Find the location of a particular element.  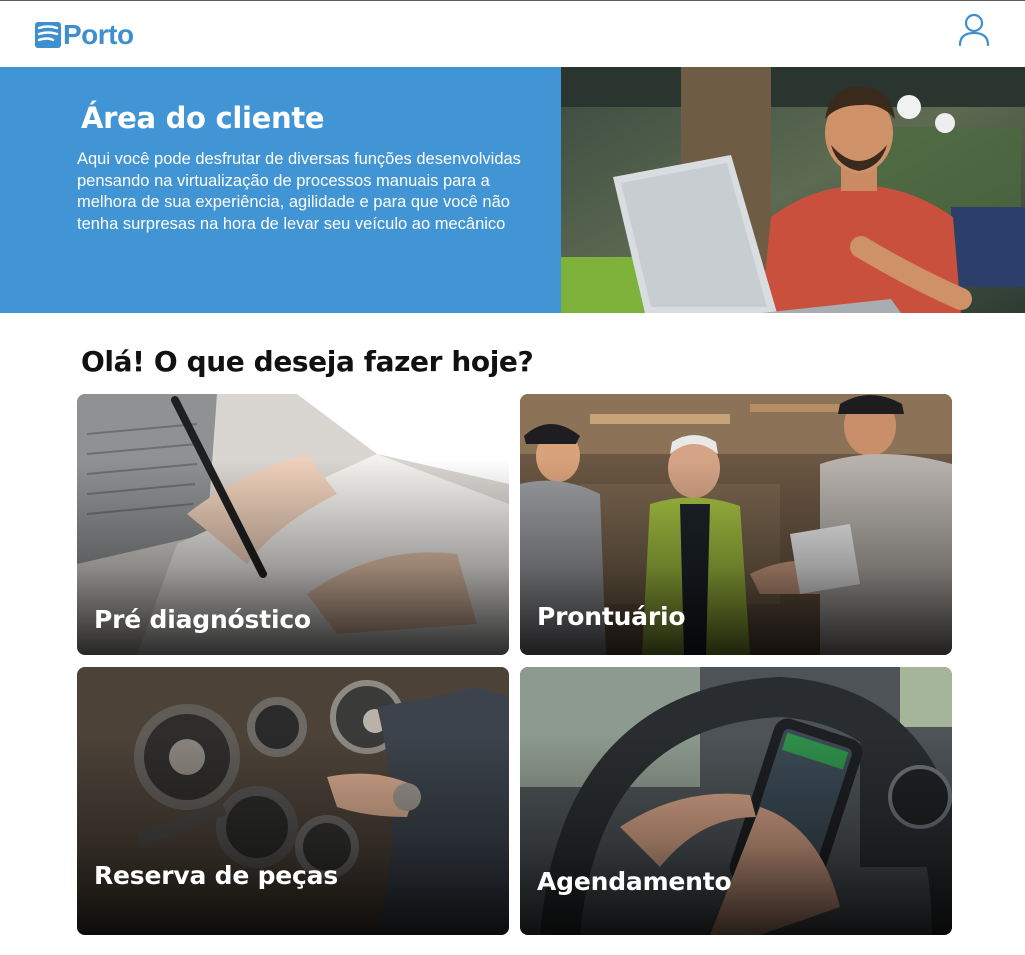

hero-photo-man-with-laptop is located at coordinates (793, 190).